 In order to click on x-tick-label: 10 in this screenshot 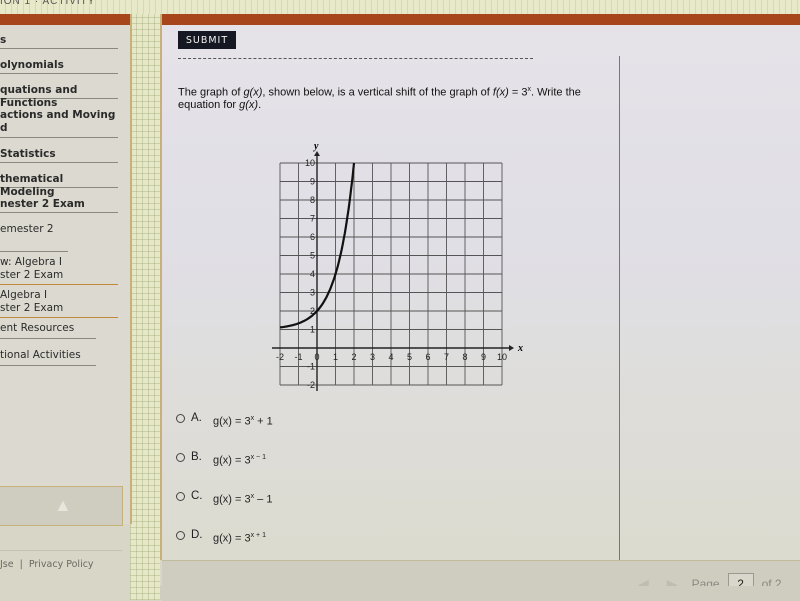, I will do `click(502, 357)`.